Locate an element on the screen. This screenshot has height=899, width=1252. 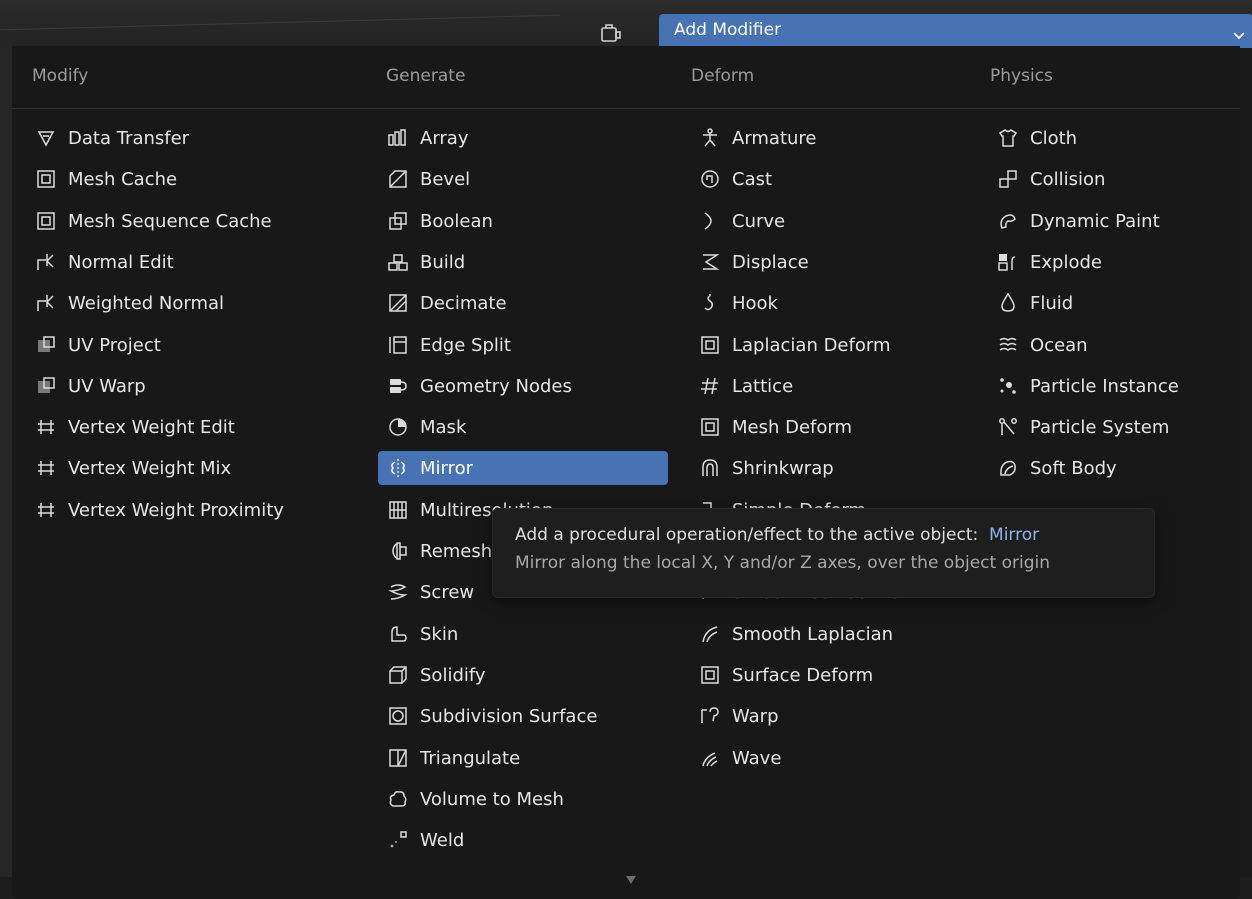
menu-item-decimate: Decimate is located at coordinates (523, 303).